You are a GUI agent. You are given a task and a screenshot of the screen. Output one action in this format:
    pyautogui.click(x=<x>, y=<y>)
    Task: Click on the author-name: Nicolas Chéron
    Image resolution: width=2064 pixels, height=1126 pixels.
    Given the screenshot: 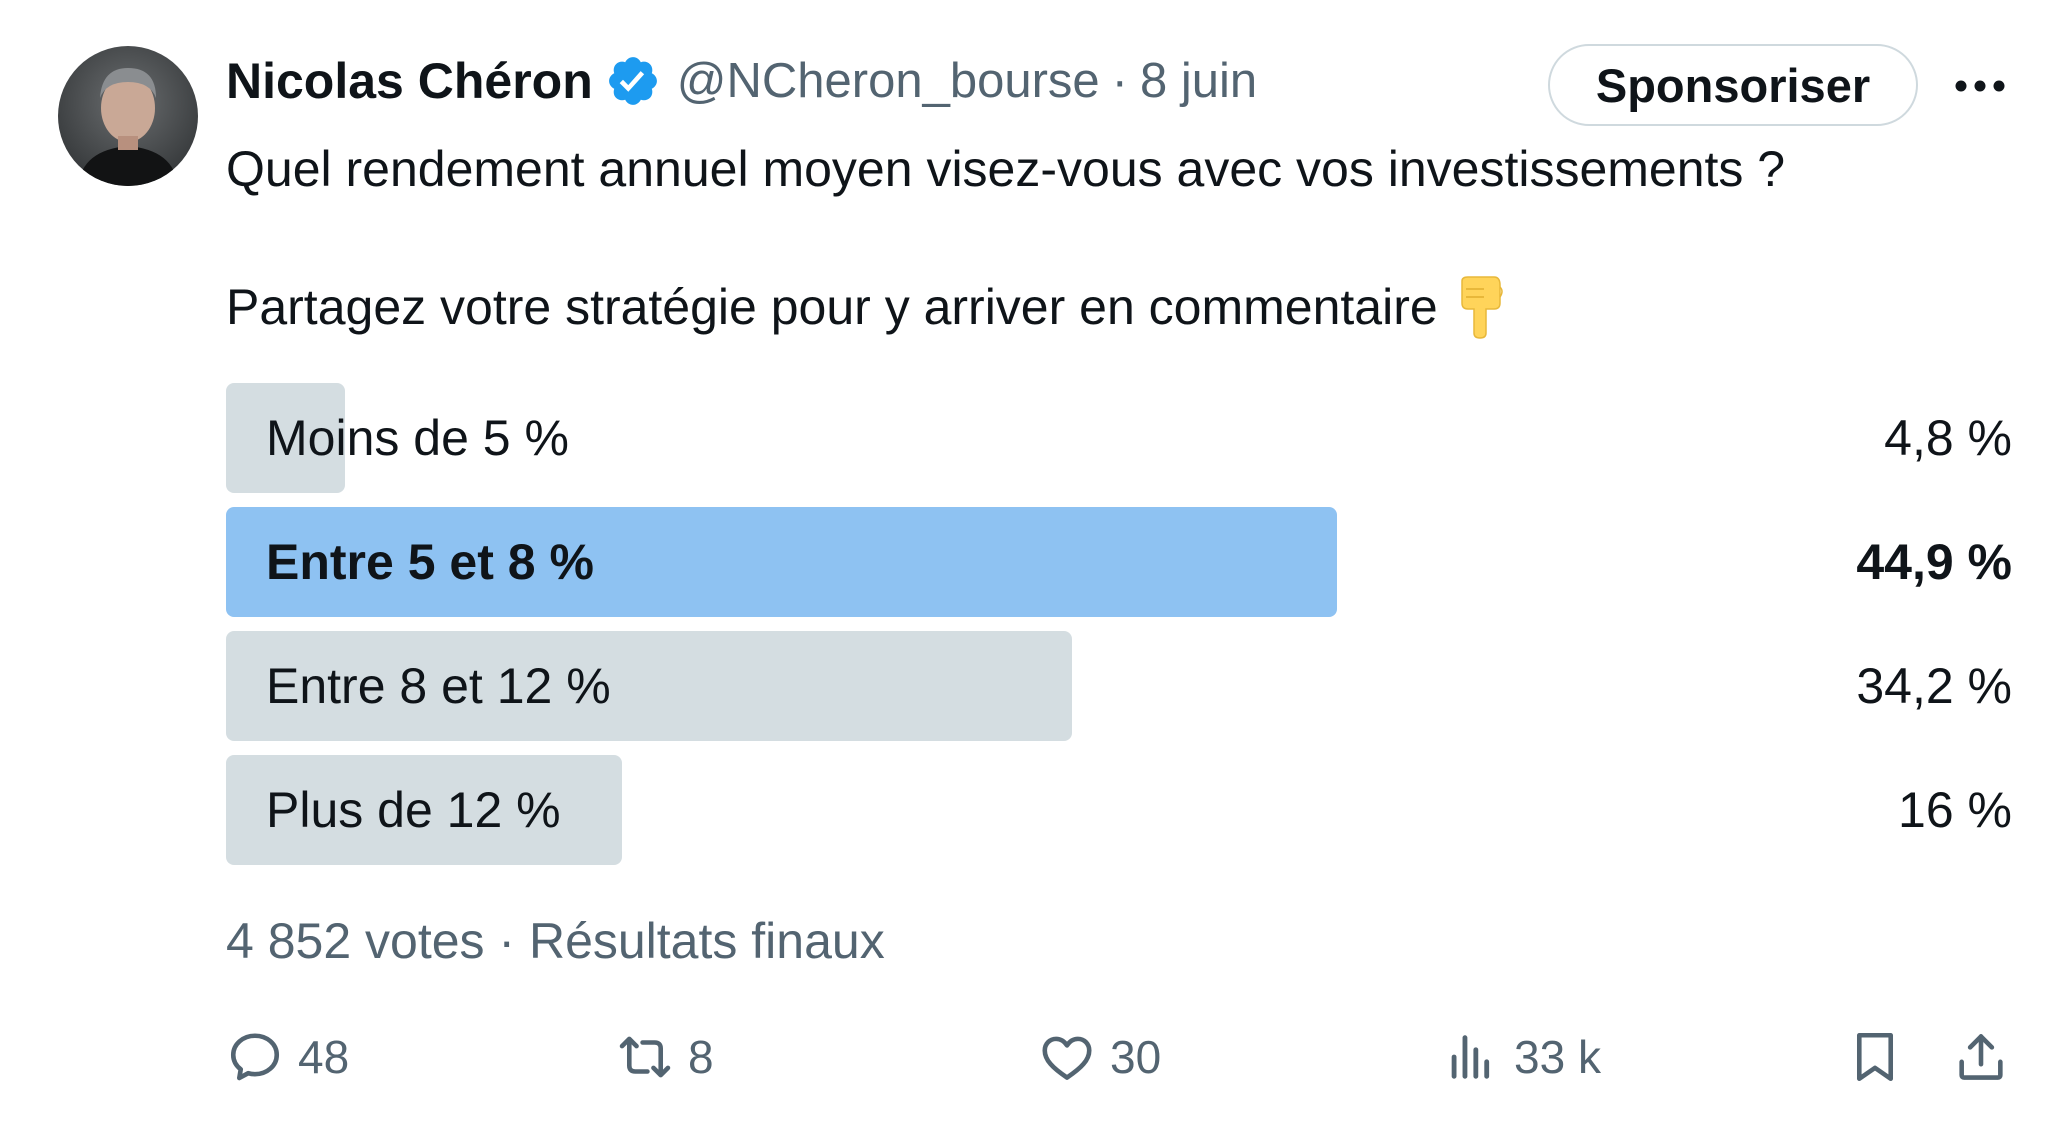 What is the action you would take?
    pyautogui.click(x=409, y=81)
    